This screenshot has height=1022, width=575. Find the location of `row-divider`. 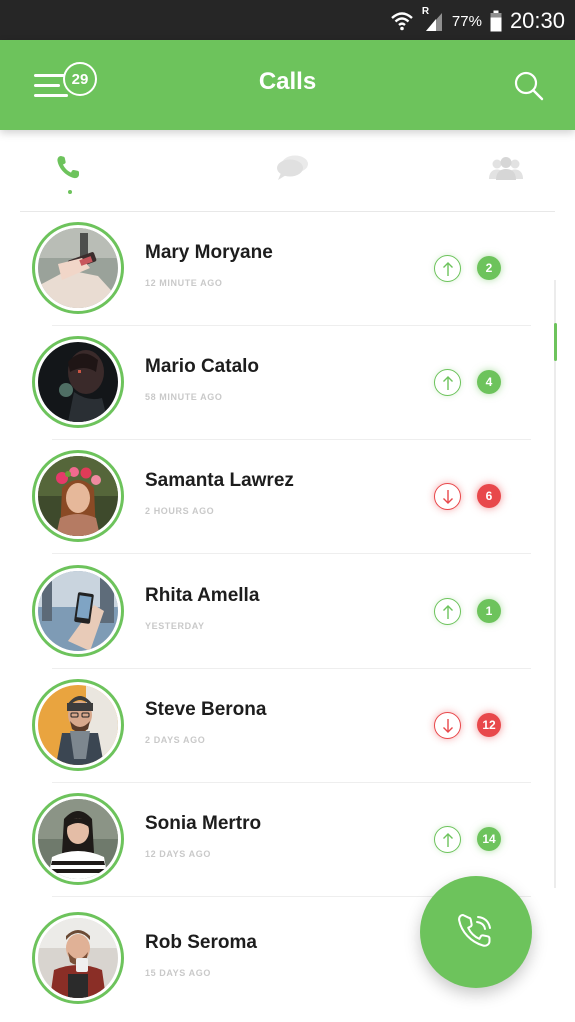

row-divider is located at coordinates (291, 553).